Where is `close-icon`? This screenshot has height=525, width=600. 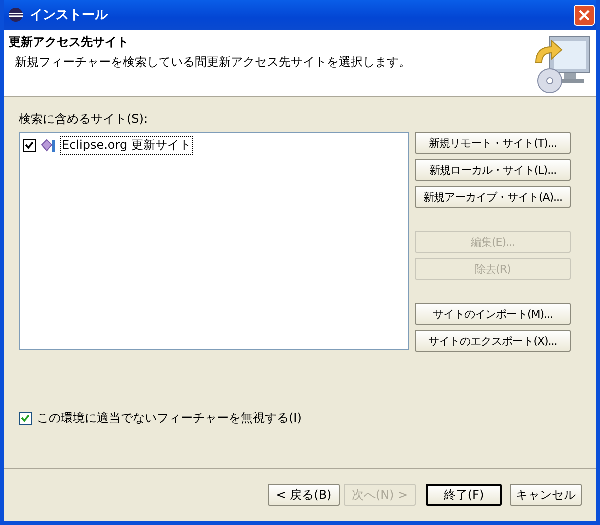
close-icon is located at coordinates (584, 15).